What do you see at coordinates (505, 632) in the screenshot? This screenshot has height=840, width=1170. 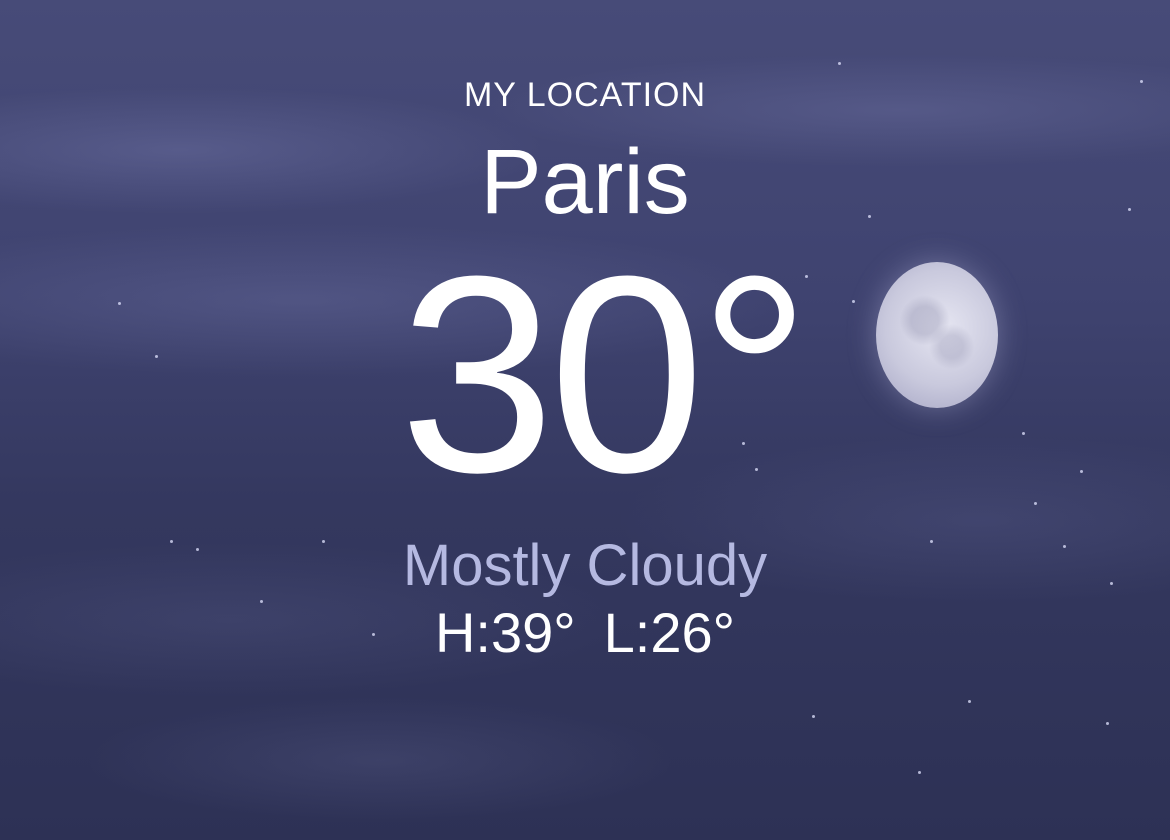 I see `high-temperature: H:39°` at bounding box center [505, 632].